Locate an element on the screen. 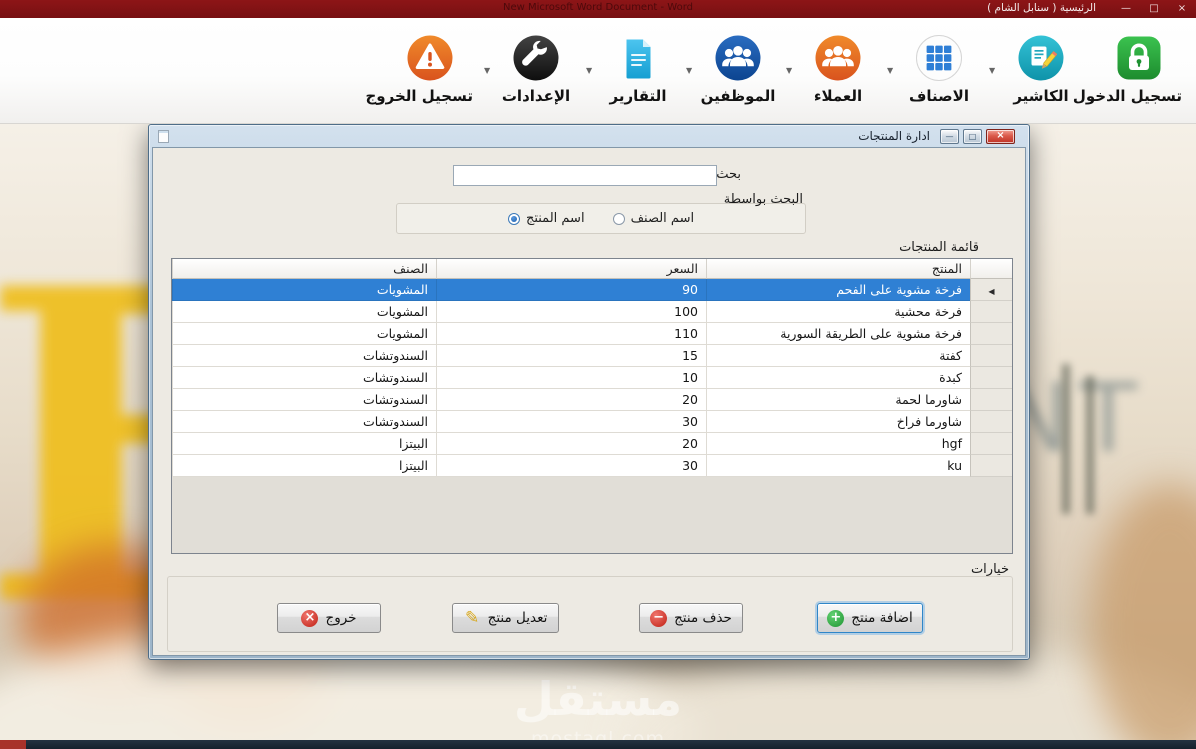  search-input is located at coordinates (585, 175).